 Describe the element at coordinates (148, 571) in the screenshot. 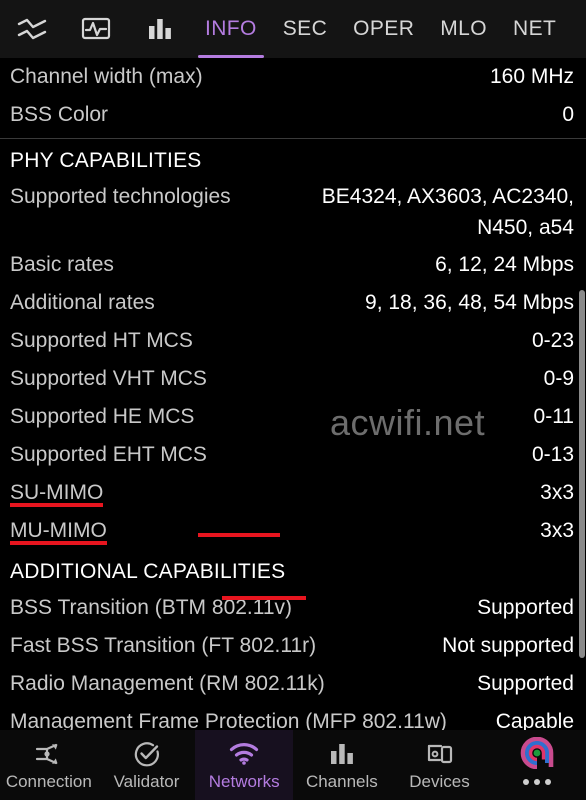

I see `additional-capabilities-heading: ADDITIONAL CAPABILITIES` at that location.